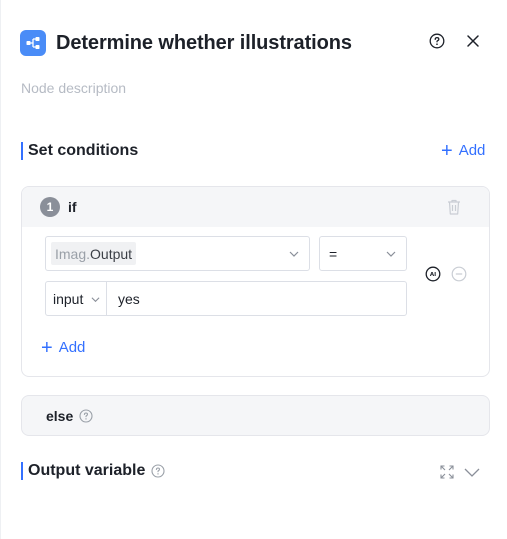 This screenshot has width=507, height=539. What do you see at coordinates (60, 415) in the screenshot?
I see `else-label: else` at bounding box center [60, 415].